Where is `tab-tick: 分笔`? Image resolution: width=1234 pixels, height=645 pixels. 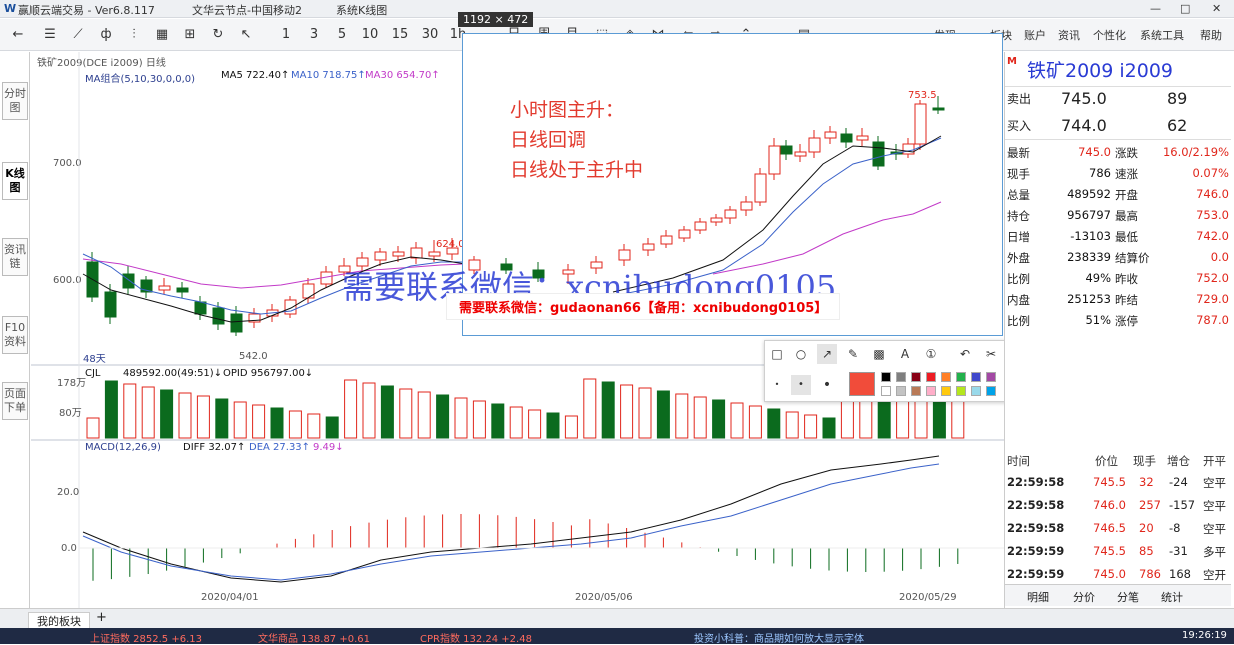 tab-tick: 分笔 is located at coordinates (1128, 597).